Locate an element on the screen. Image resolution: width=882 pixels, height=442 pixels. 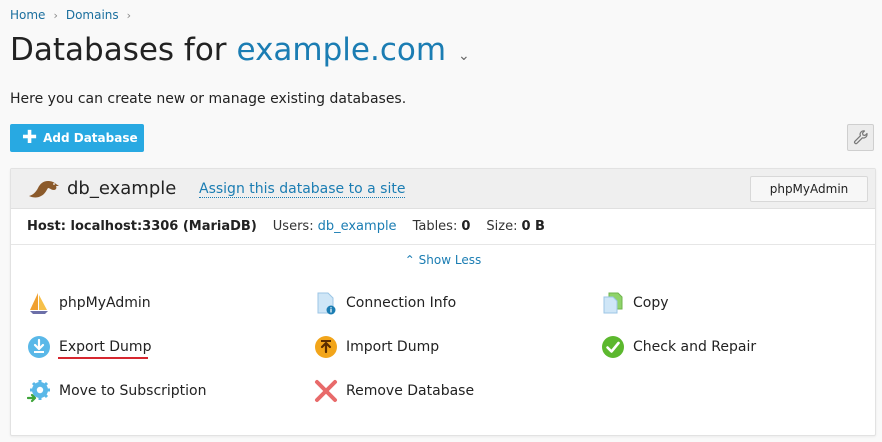
users-link: db_example is located at coordinates (357, 226).